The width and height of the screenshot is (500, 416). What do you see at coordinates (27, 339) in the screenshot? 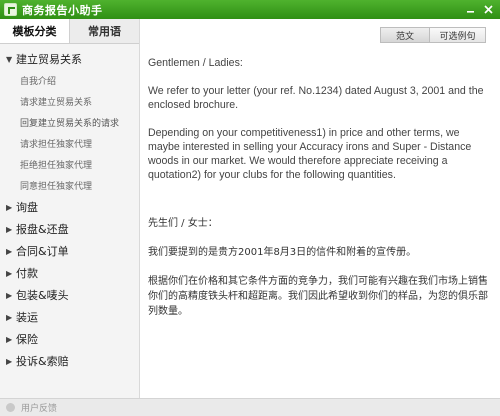
I see `category-label: 保险` at bounding box center [27, 339].